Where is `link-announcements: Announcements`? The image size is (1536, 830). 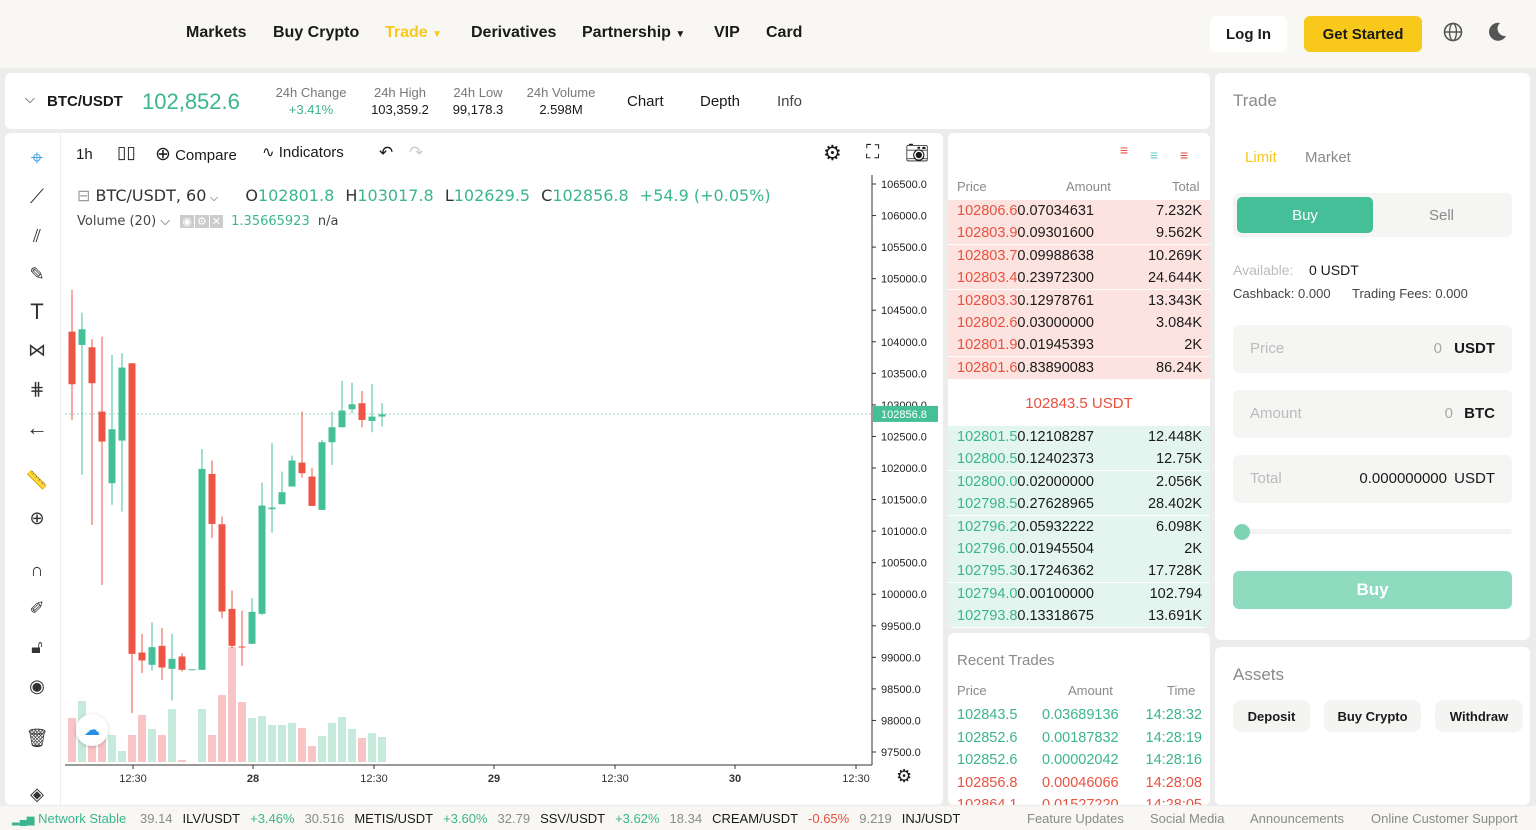
link-announcements: Announcements is located at coordinates (1297, 818).